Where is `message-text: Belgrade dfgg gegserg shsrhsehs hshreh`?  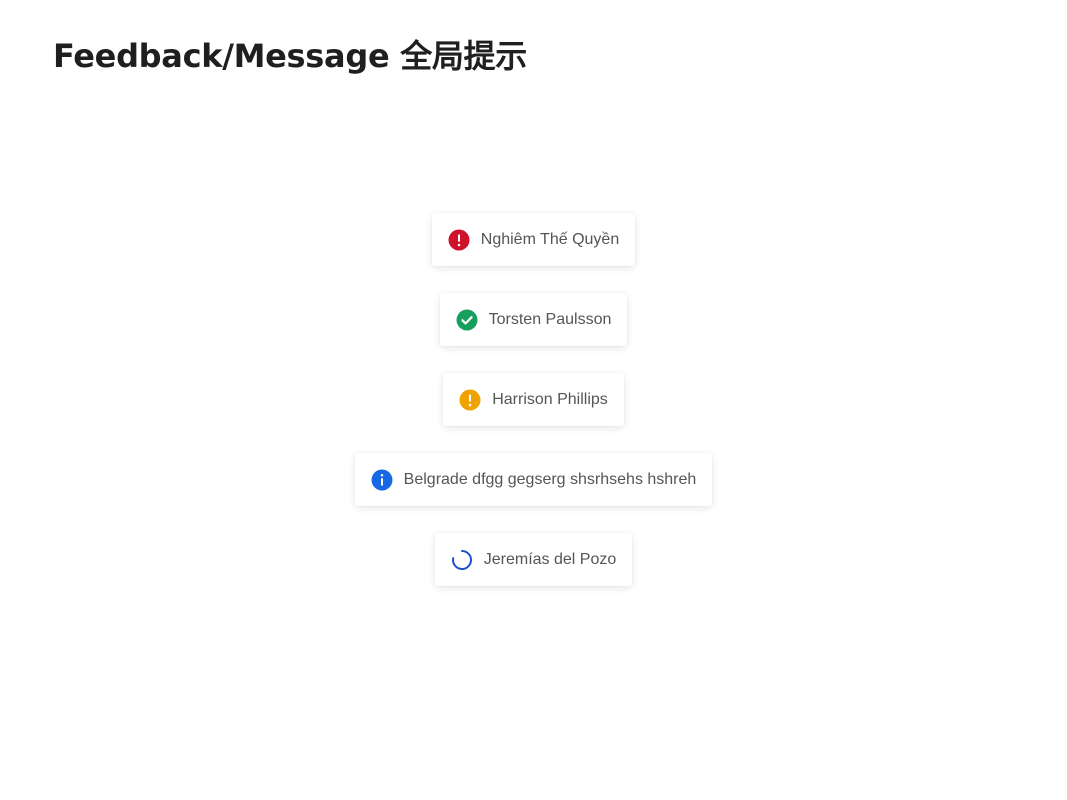 message-text: Belgrade dfgg gegserg shsrhsehs hshreh is located at coordinates (550, 479).